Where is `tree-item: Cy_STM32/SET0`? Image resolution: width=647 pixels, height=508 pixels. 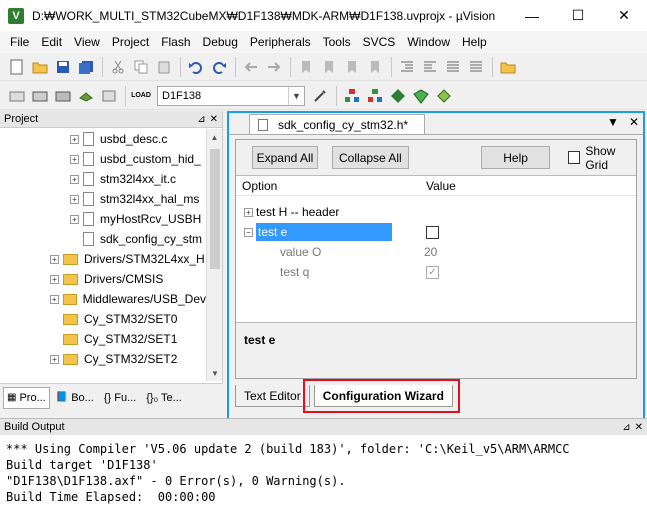
tree-item: Cy_STM32/SET0 is located at coordinates (103, 319).